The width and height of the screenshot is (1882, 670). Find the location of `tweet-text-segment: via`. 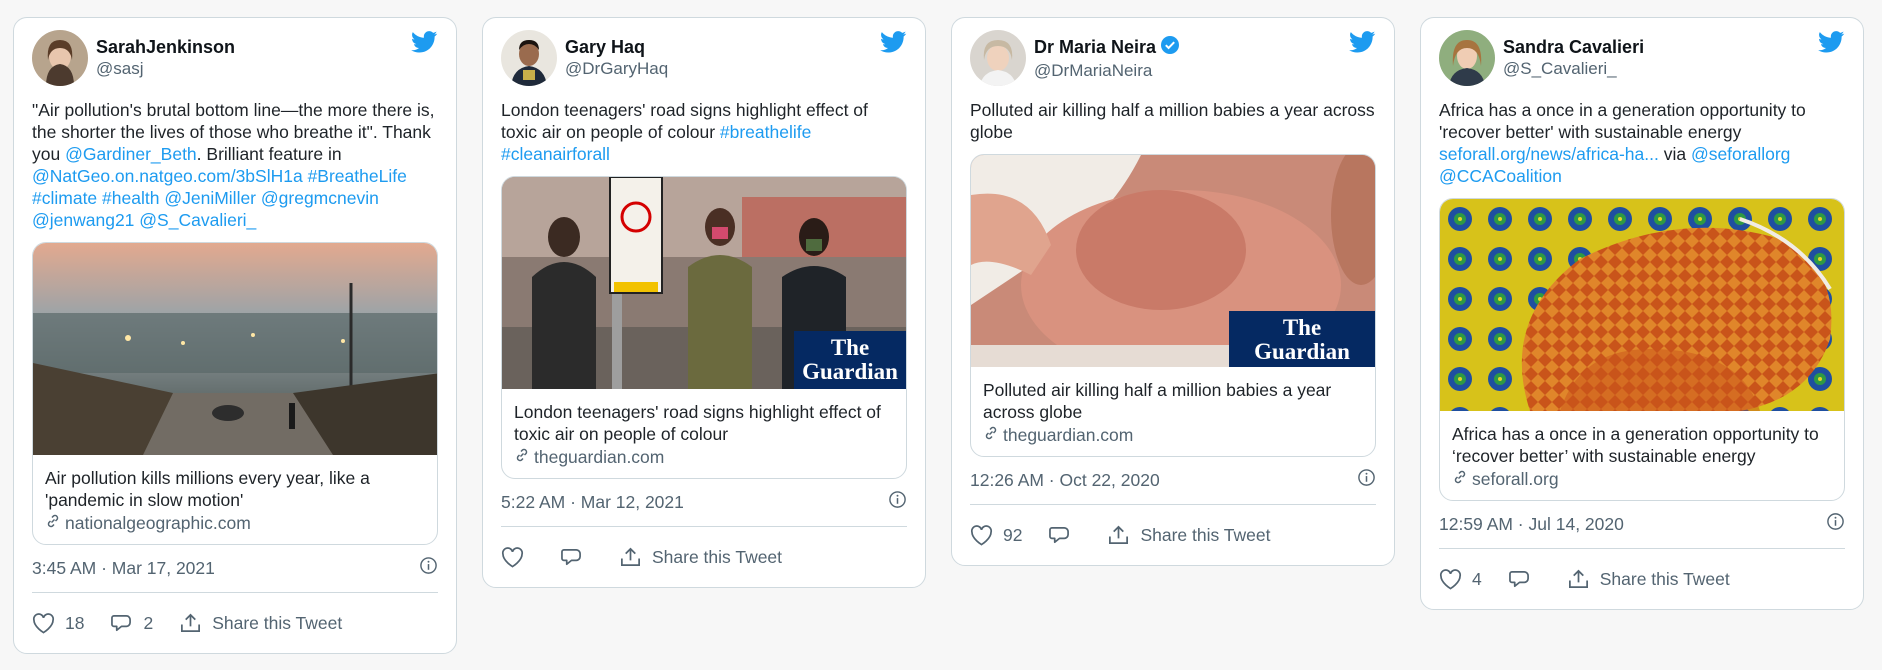

tweet-text-segment: via is located at coordinates (1674, 154).